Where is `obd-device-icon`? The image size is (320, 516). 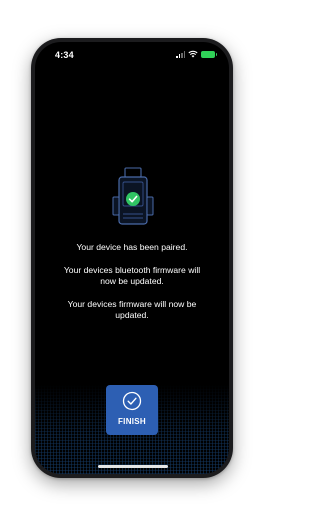
obd-device-icon is located at coordinates (133, 196).